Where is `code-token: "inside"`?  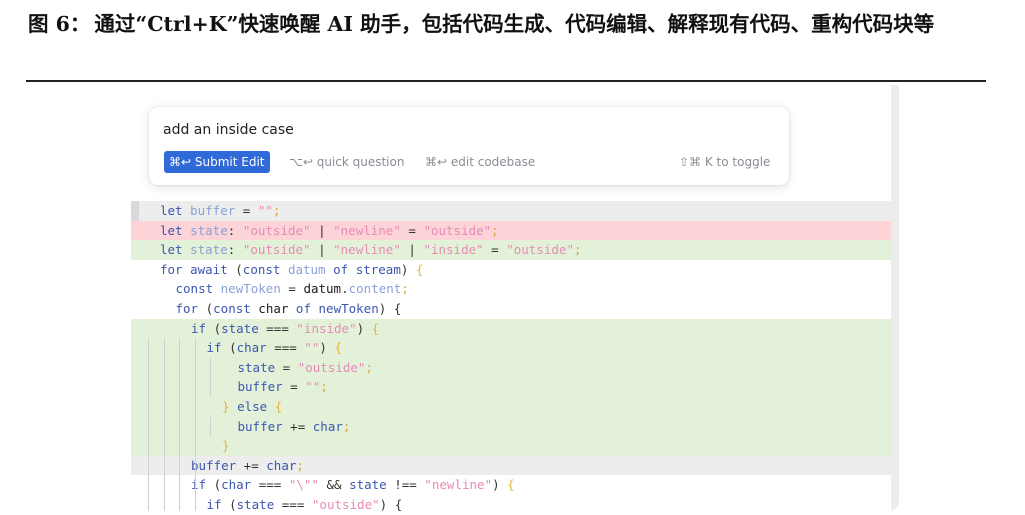 code-token: "inside" is located at coordinates (326, 328).